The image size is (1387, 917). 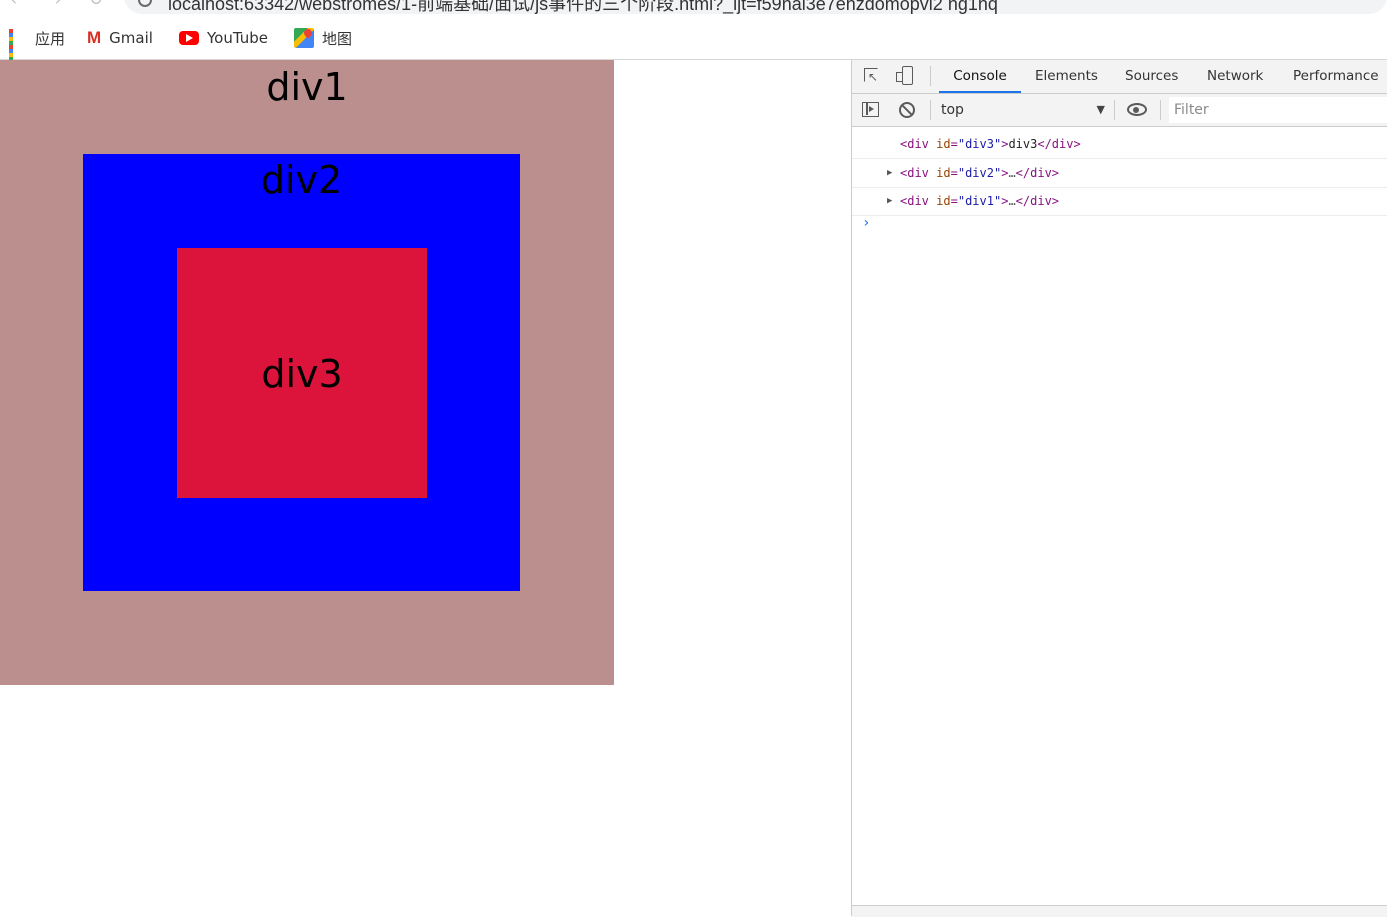 What do you see at coordinates (1336, 76) in the screenshot?
I see `tab-performance: Performance` at bounding box center [1336, 76].